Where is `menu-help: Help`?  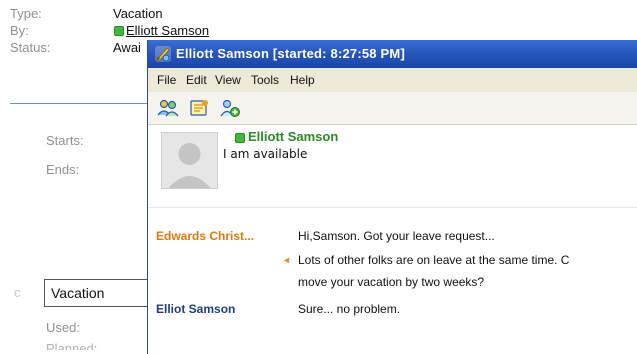 menu-help: Help is located at coordinates (302, 80).